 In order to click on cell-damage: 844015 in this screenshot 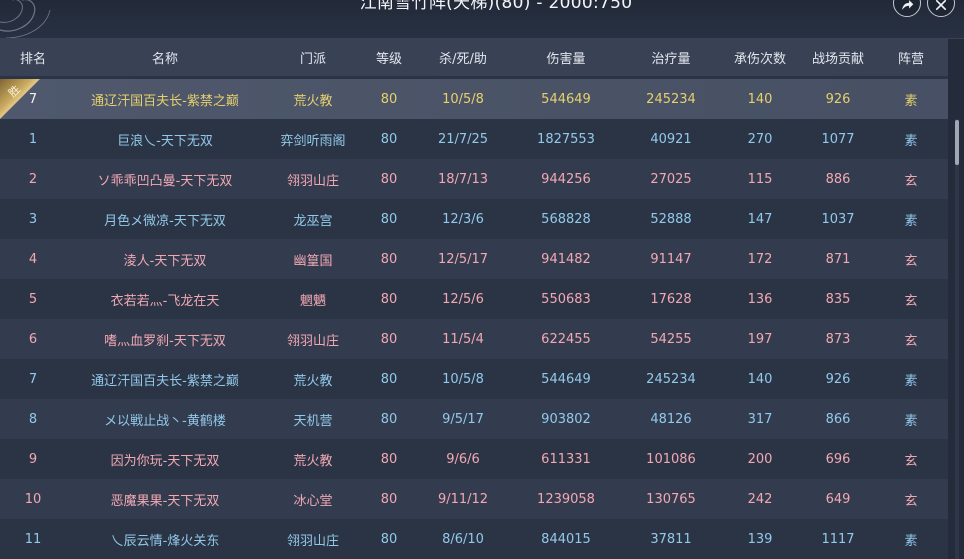, I will do `click(566, 539)`.